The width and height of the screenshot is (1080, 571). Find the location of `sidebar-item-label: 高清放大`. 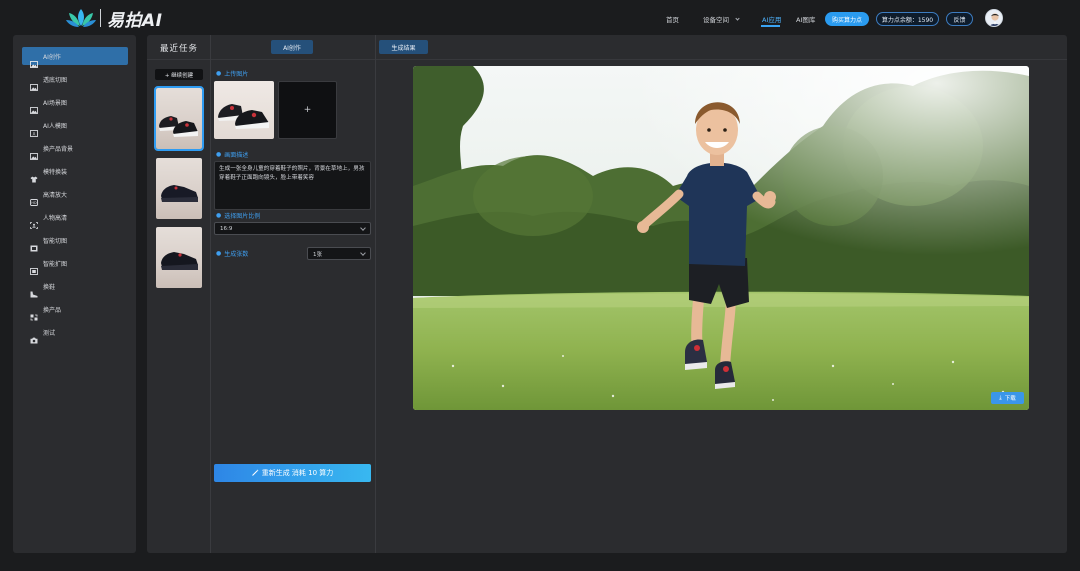

sidebar-item-label: 高清放大 is located at coordinates (55, 195).